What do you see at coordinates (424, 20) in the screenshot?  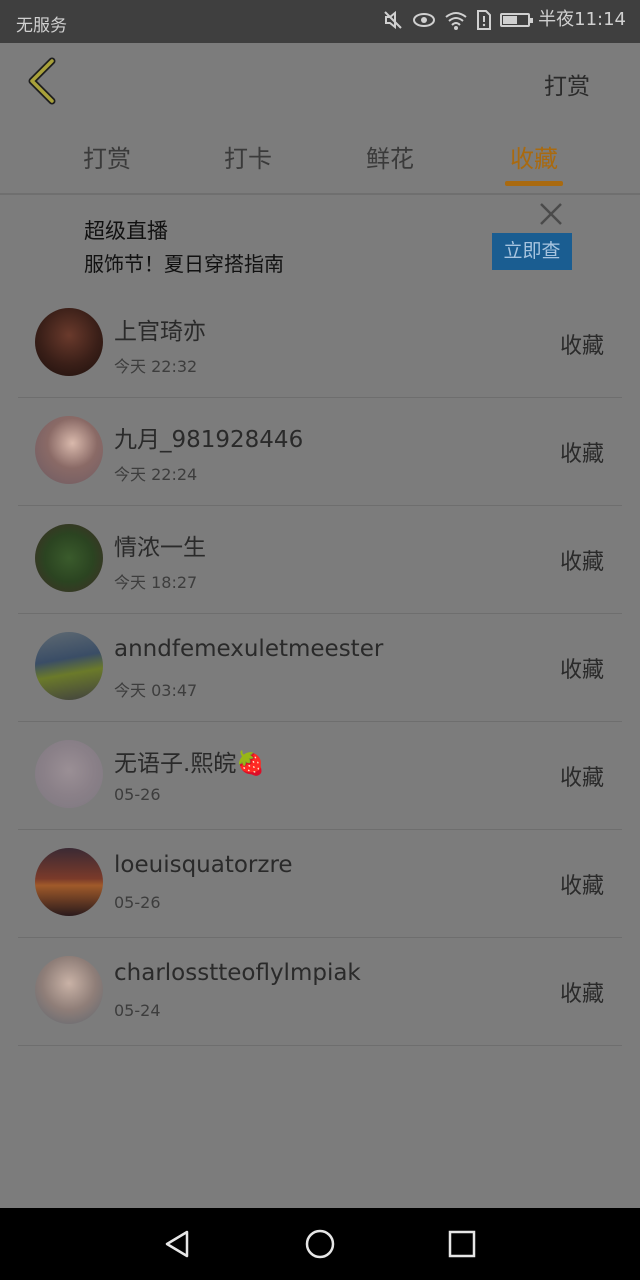 I see `eye-icon` at bounding box center [424, 20].